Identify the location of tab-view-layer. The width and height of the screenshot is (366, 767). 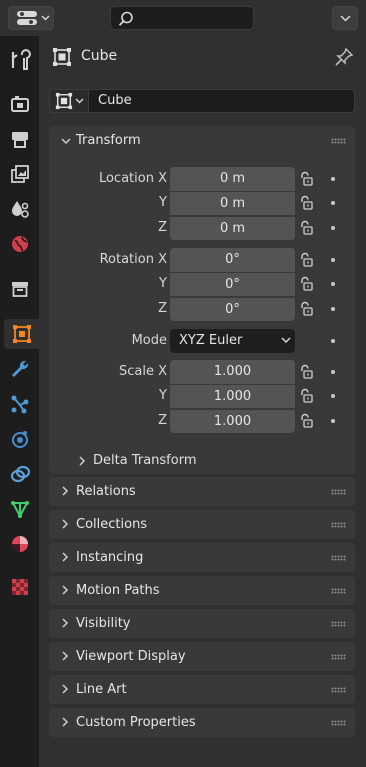
(20, 174).